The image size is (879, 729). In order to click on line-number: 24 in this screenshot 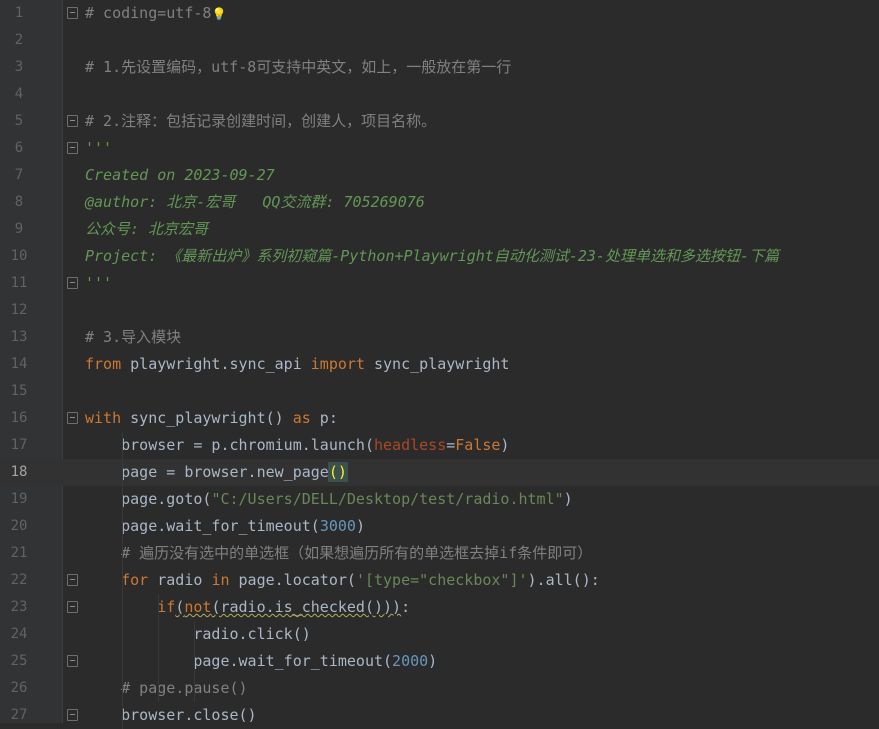, I will do `click(19, 634)`.